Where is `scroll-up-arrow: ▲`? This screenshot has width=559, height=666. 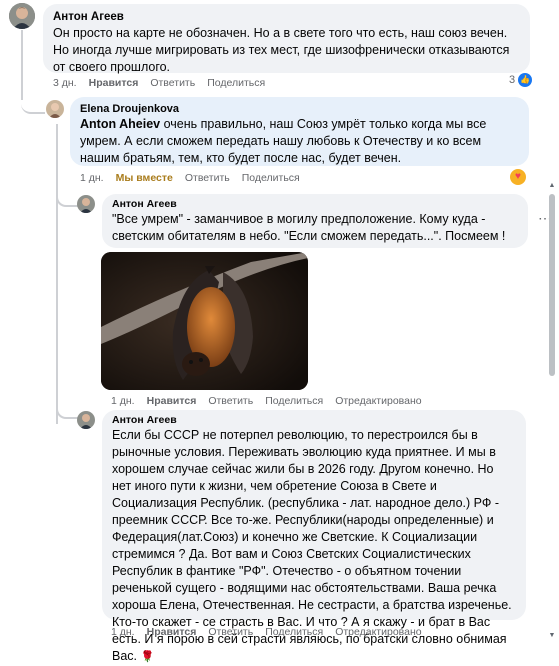
scroll-up-arrow: ▲ is located at coordinates (552, 186).